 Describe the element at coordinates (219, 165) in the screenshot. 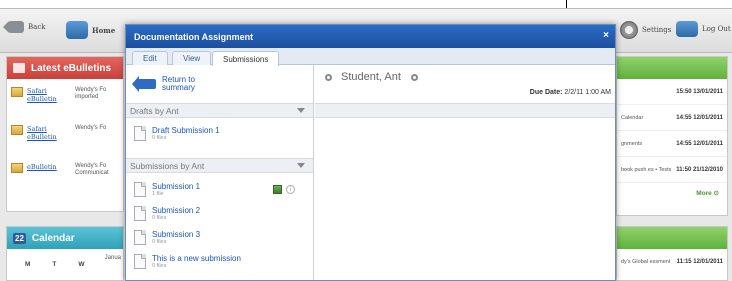

I see `submissions-section-header: Submissions by Ant` at that location.